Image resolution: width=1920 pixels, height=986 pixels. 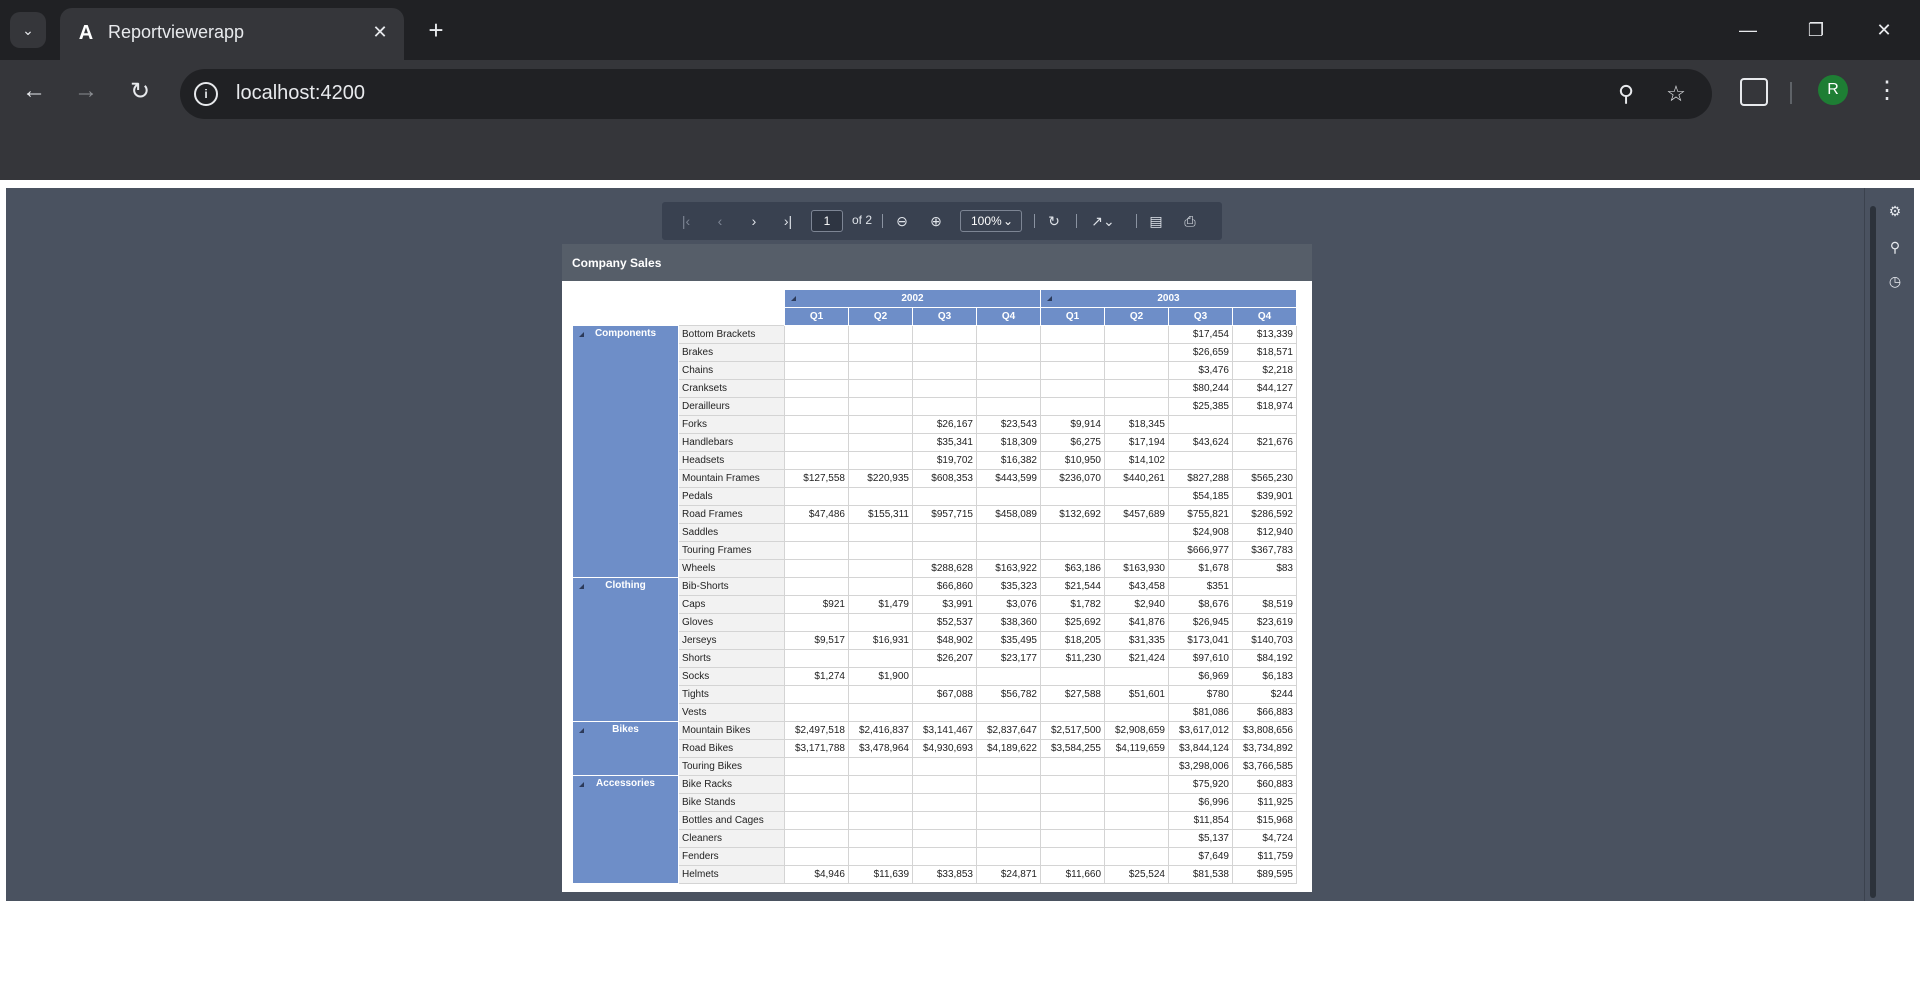 What do you see at coordinates (436, 30) in the screenshot?
I see `new-tab-plus-icon: +` at bounding box center [436, 30].